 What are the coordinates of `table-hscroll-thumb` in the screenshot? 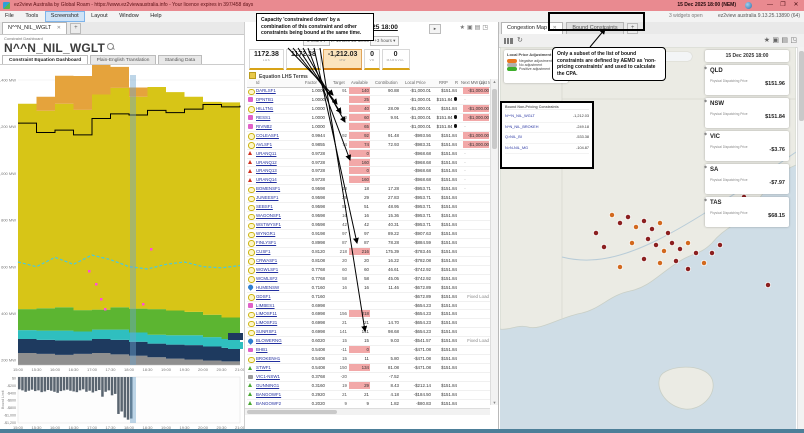 It's located at (292, 412).